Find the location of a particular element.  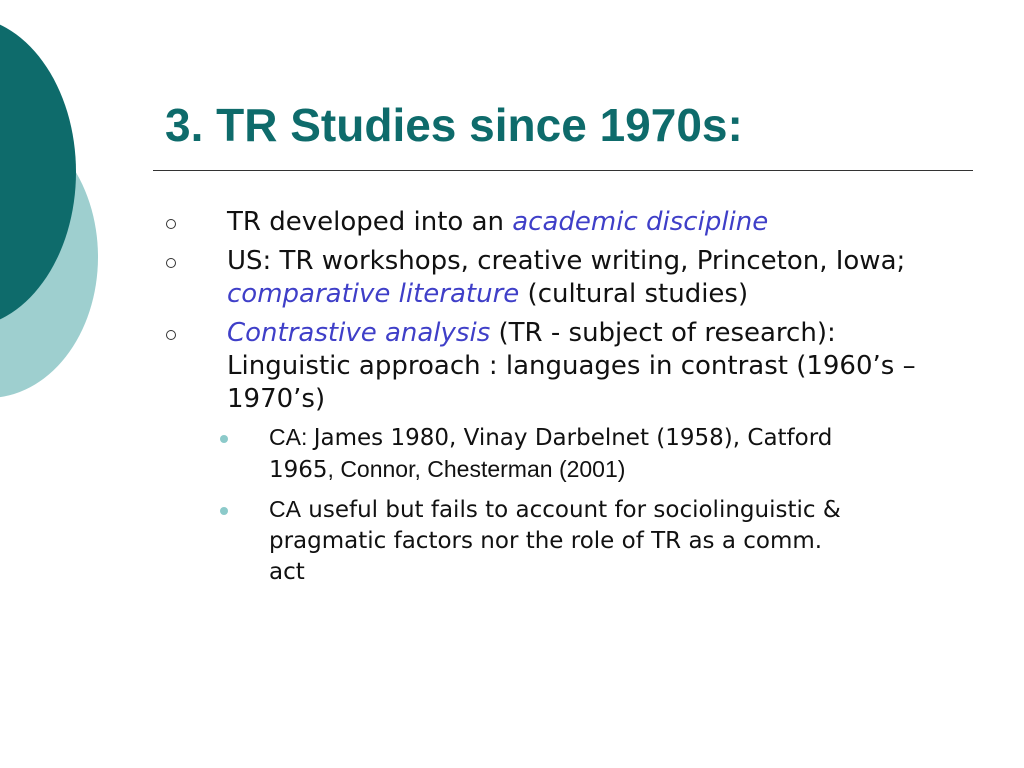

bullet-emphasis: comparative literature is located at coordinates (373, 294).